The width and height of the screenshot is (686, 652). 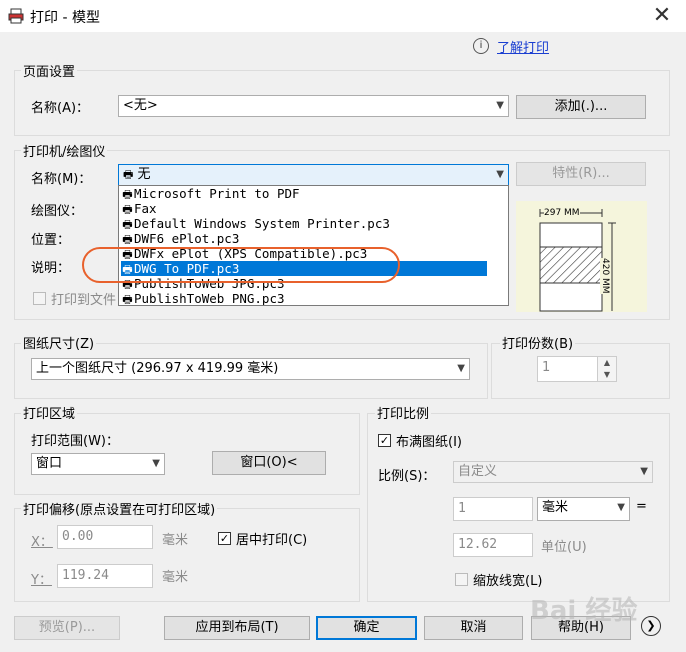 What do you see at coordinates (42, 542) in the screenshot?
I see `offset-x-label: X：` at bounding box center [42, 542].